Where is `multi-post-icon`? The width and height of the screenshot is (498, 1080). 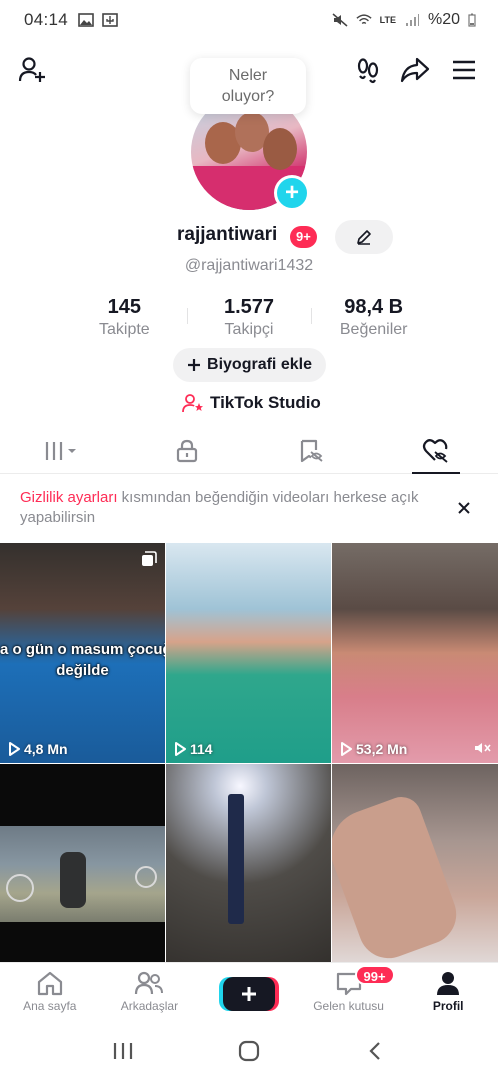 multi-post-icon is located at coordinates (149, 558).